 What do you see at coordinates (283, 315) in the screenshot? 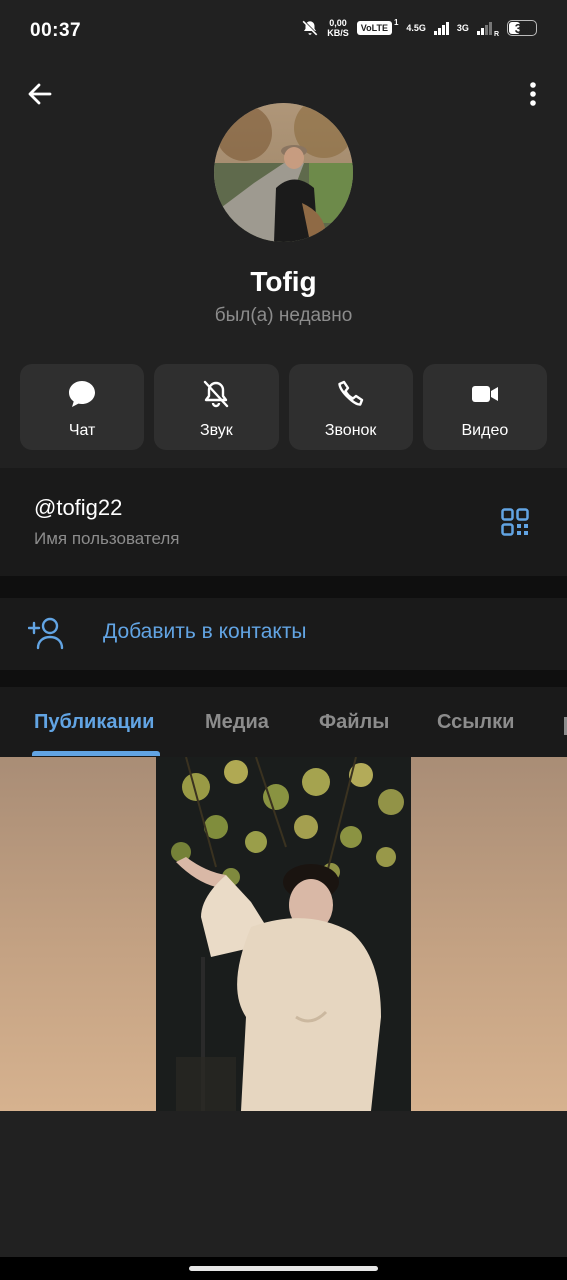
I see `last-seen-status: был(а) недавно` at bounding box center [283, 315].